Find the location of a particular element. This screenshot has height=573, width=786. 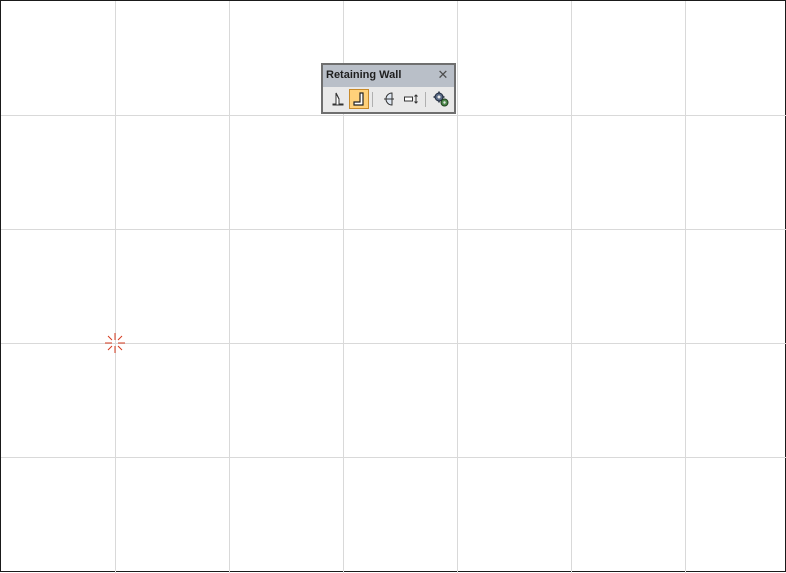

toolbar-buttons is located at coordinates (388, 99).